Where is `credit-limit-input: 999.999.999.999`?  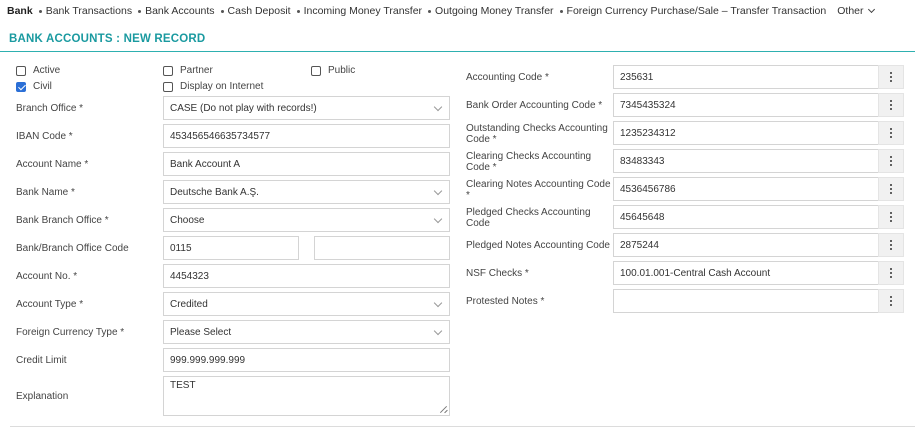
credit-limit-input: 999.999.999.999 is located at coordinates (306, 360).